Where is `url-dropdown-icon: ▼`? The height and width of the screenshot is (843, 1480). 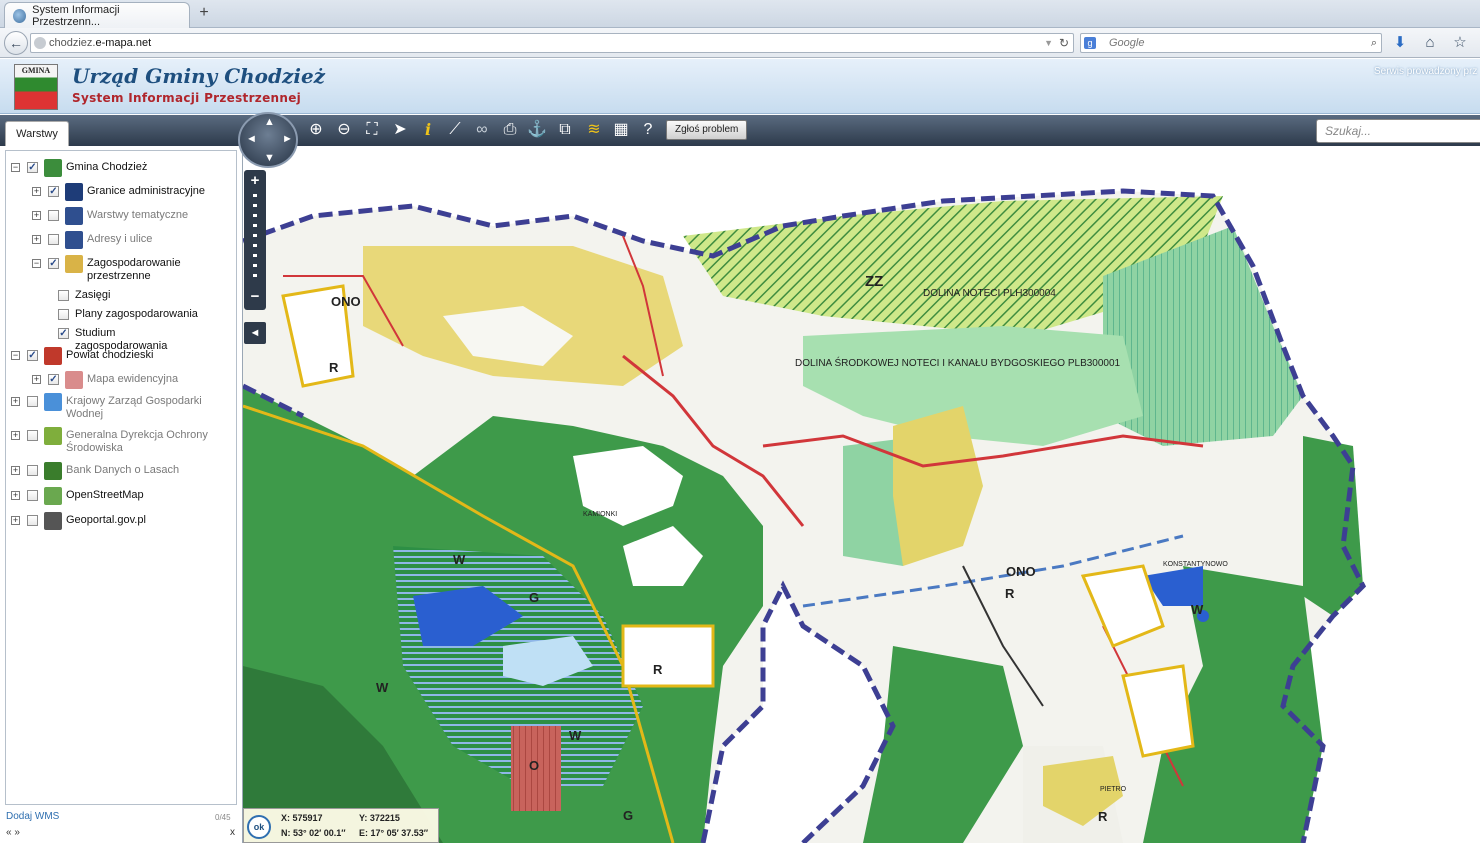 url-dropdown-icon: ▼ is located at coordinates (1048, 43).